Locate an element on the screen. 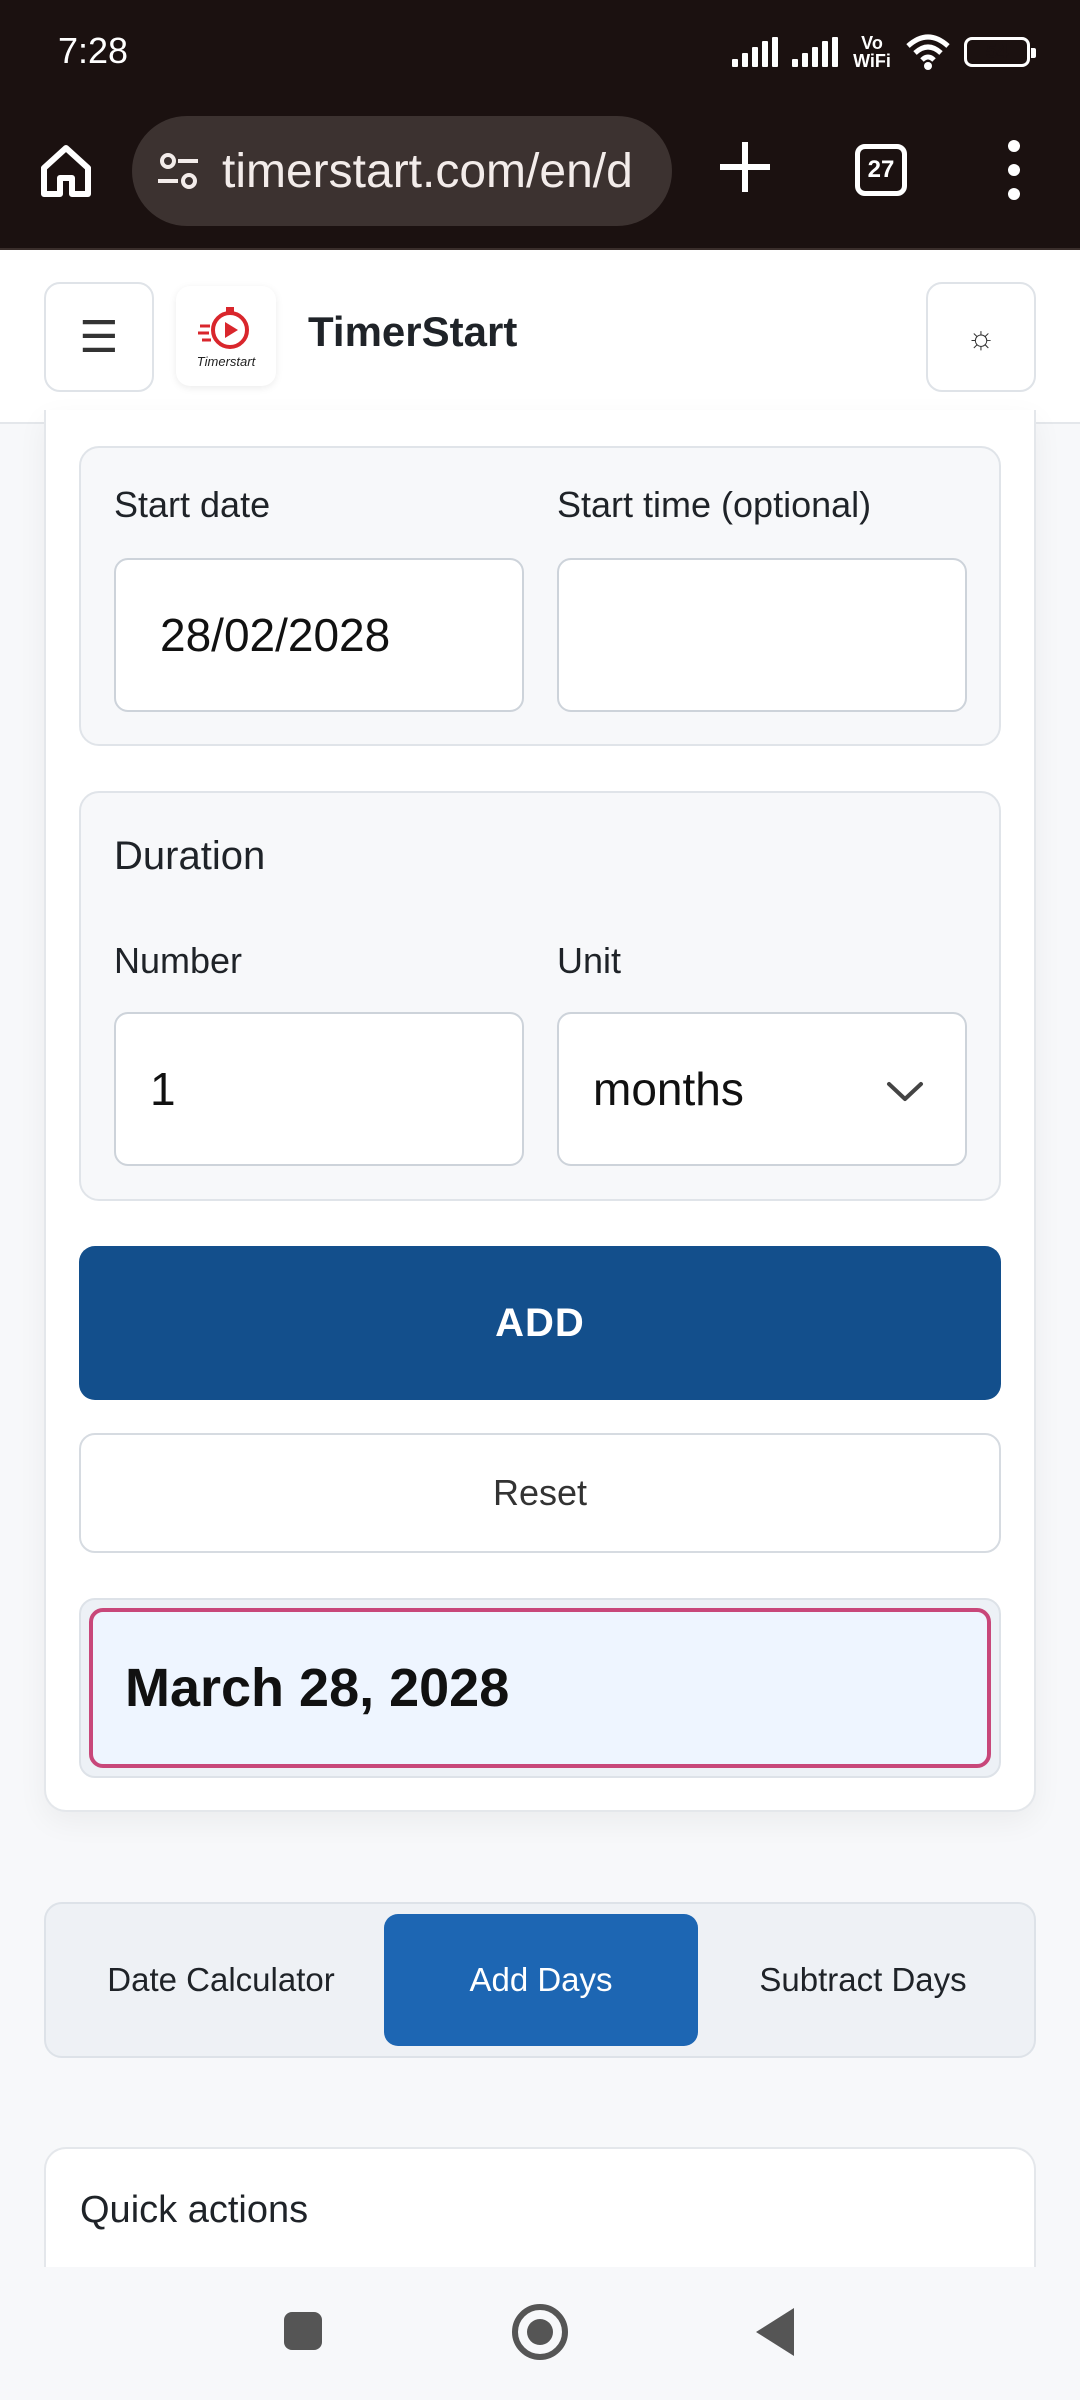 This screenshot has height=2400, width=1080. url-text: timerstart.com/en/d is located at coordinates (427, 171).